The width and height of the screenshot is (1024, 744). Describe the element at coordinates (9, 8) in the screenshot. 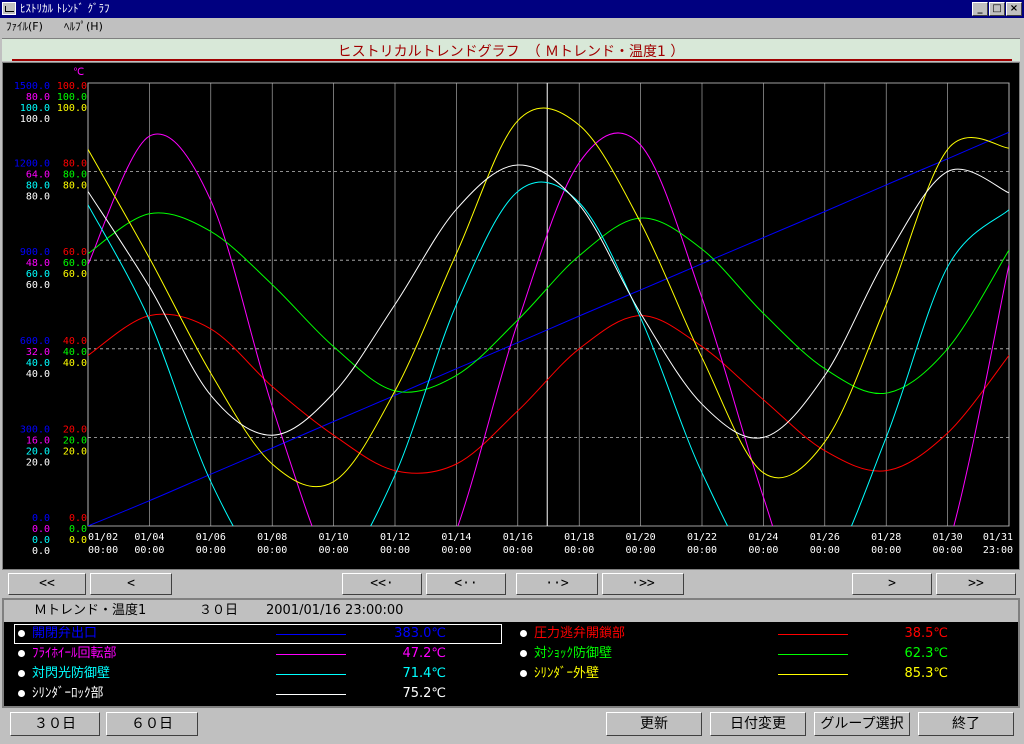

I see `app-icon` at that location.